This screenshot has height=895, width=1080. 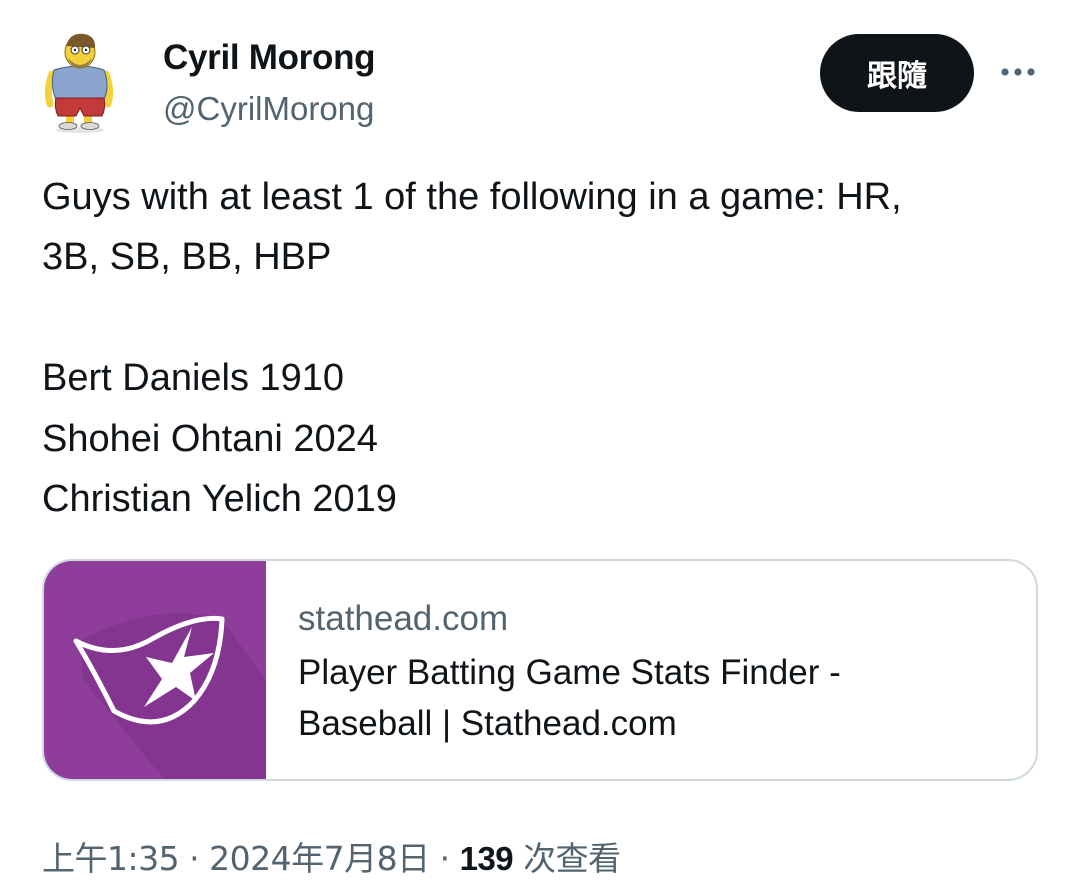 I want to click on tweet-date: 2024年7月8日, so click(x=319, y=858).